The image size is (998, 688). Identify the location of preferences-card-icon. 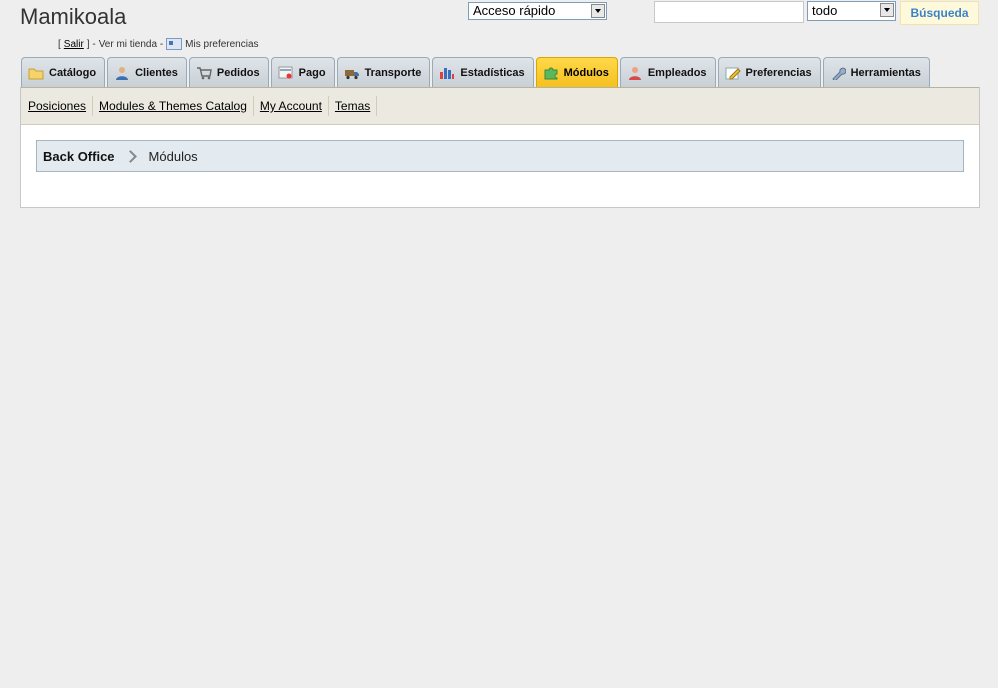
(174, 44).